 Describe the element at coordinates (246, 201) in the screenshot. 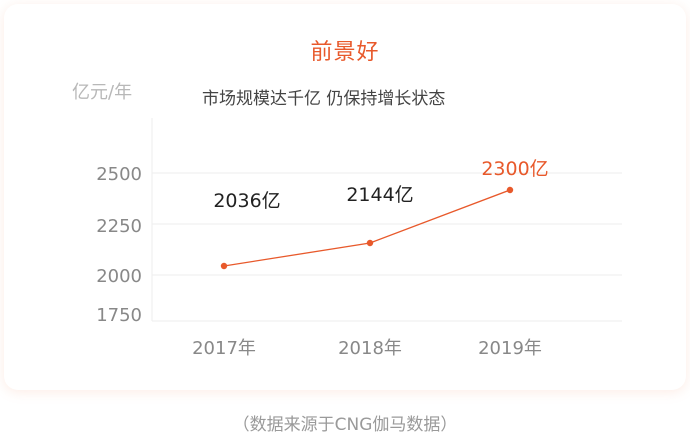

I see `data-label: 2036亿` at that location.